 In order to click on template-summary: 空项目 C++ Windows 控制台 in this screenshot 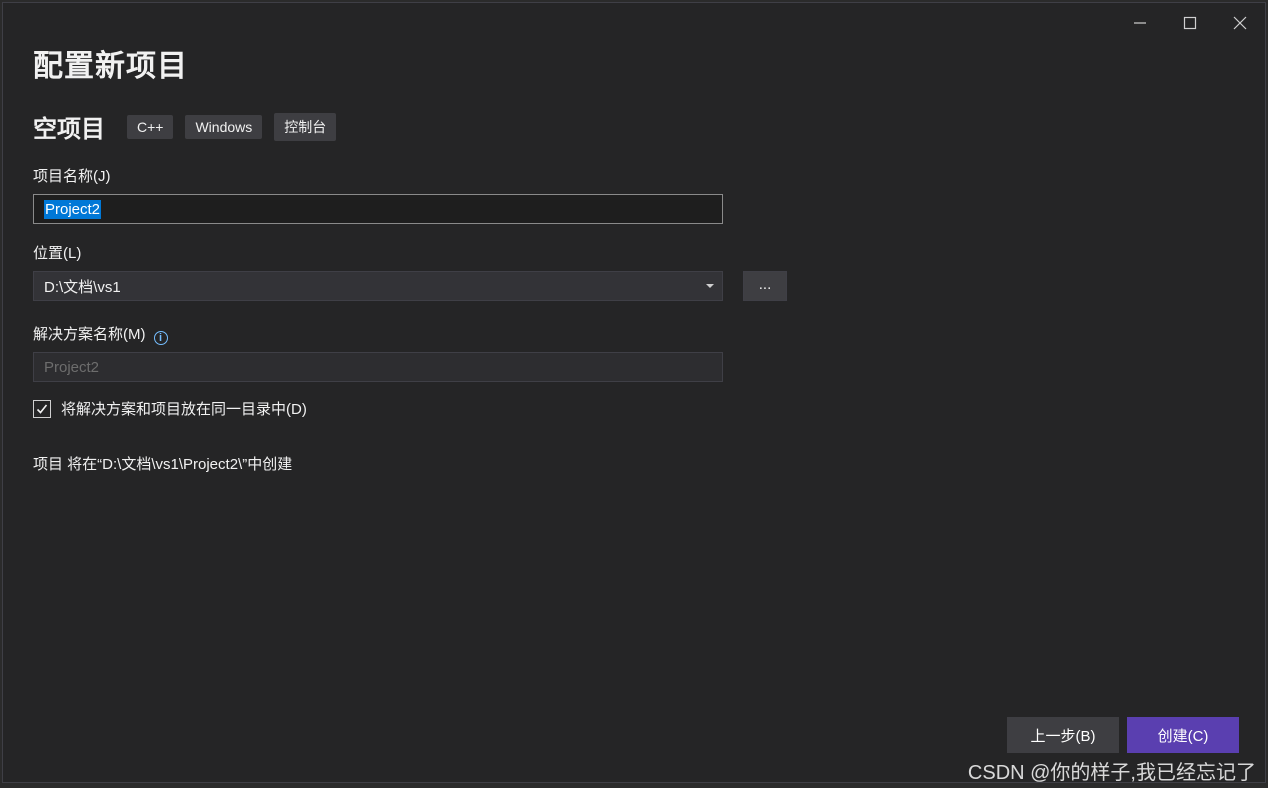, I will do `click(190, 126)`.